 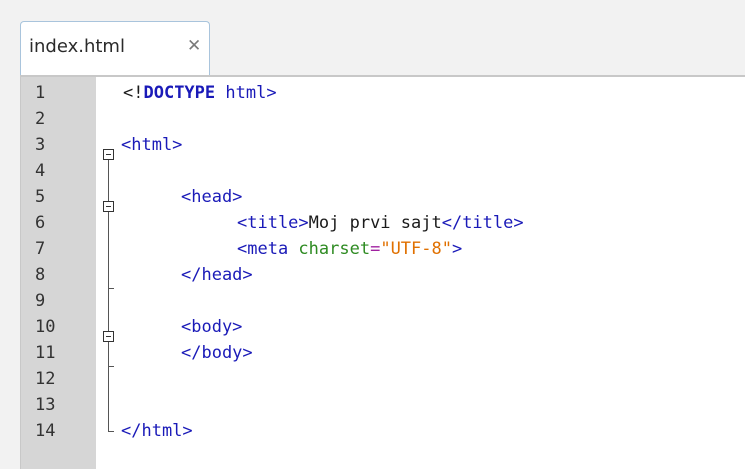 I want to click on line-number: 11, so click(x=45, y=353).